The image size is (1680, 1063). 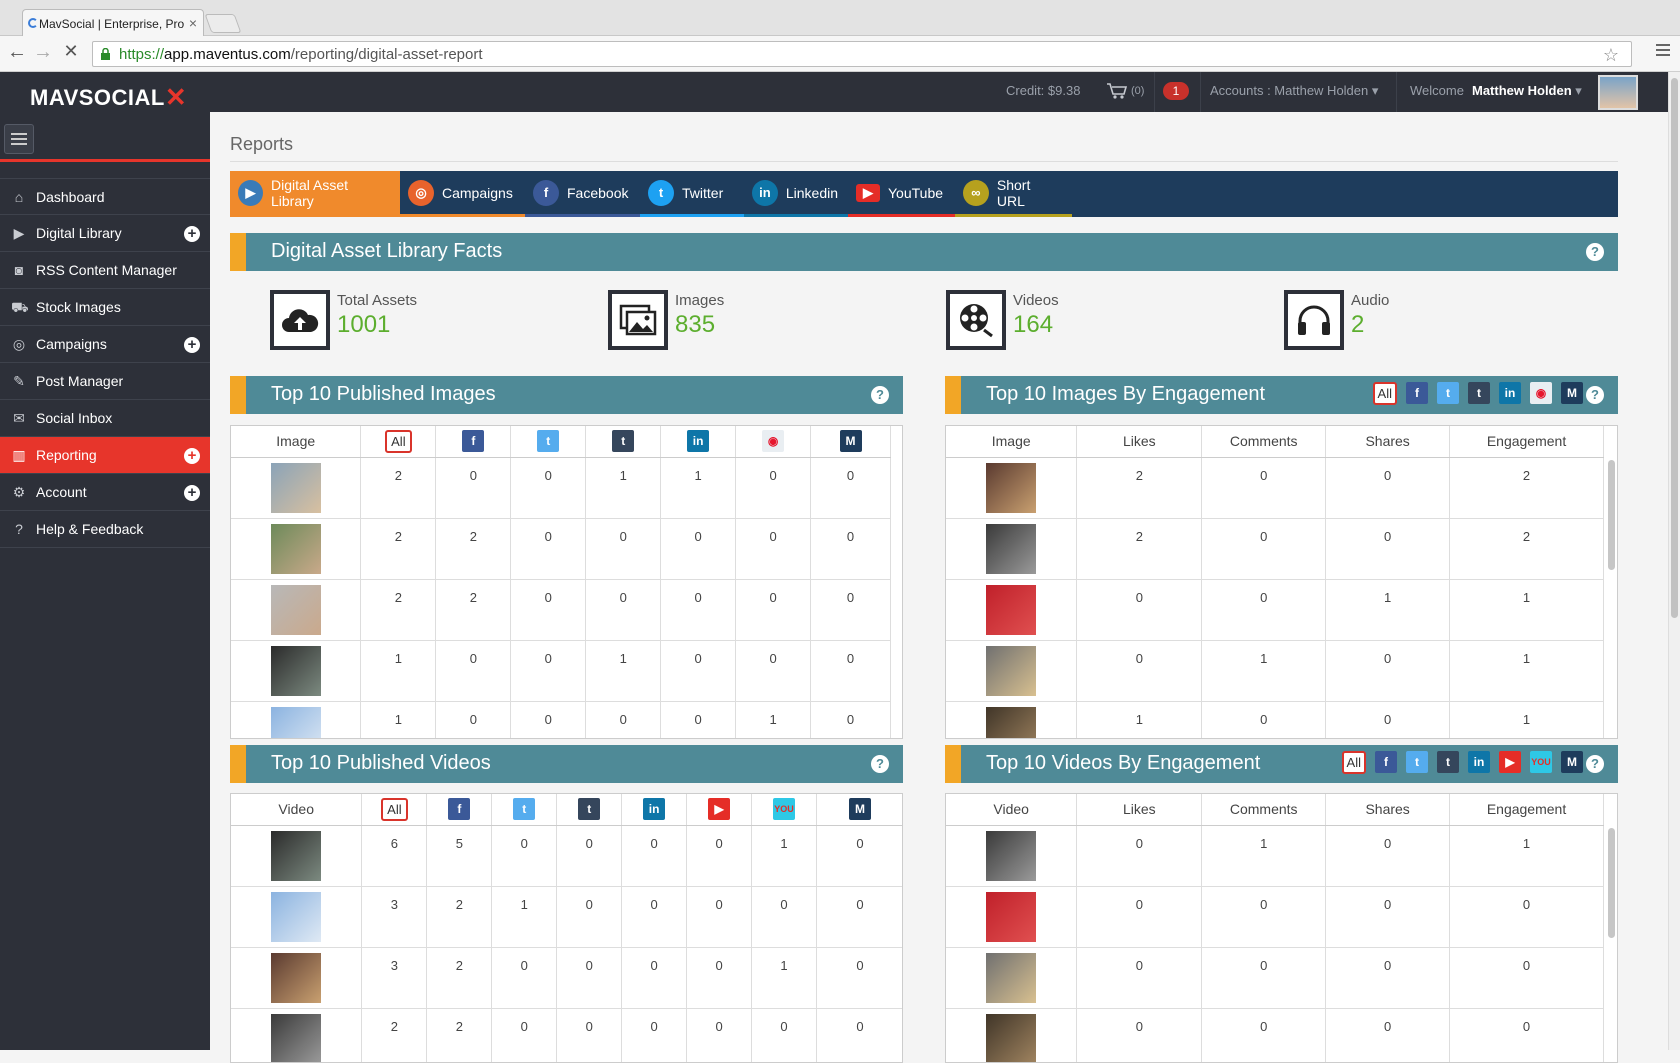 I want to click on user-menu: Matthew Holden ▾, so click(x=1527, y=91).